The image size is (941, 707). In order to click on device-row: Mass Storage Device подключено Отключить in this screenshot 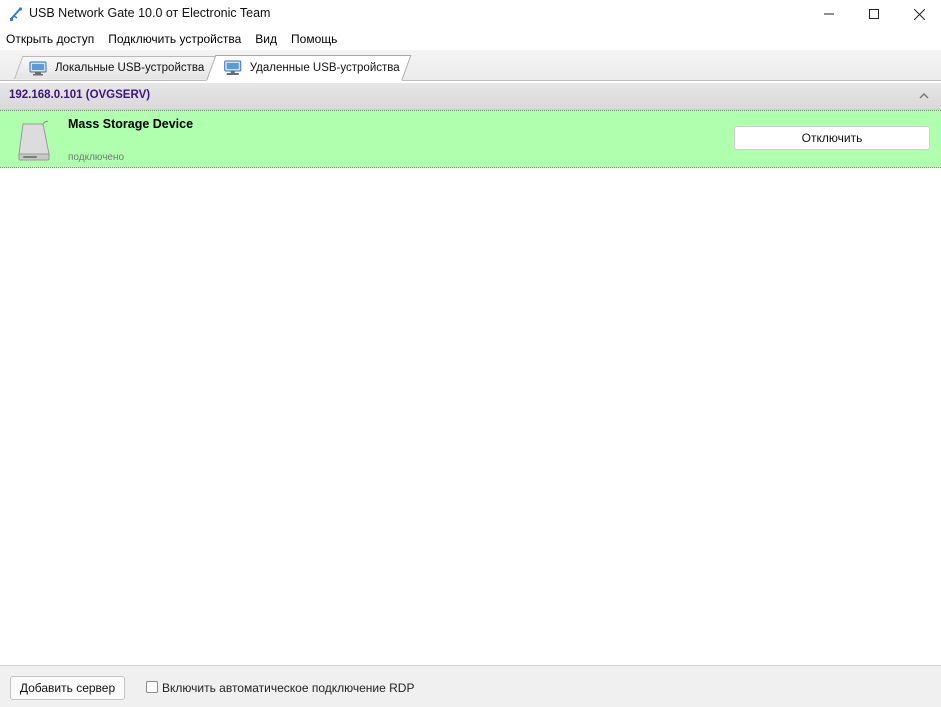, I will do `click(470, 139)`.